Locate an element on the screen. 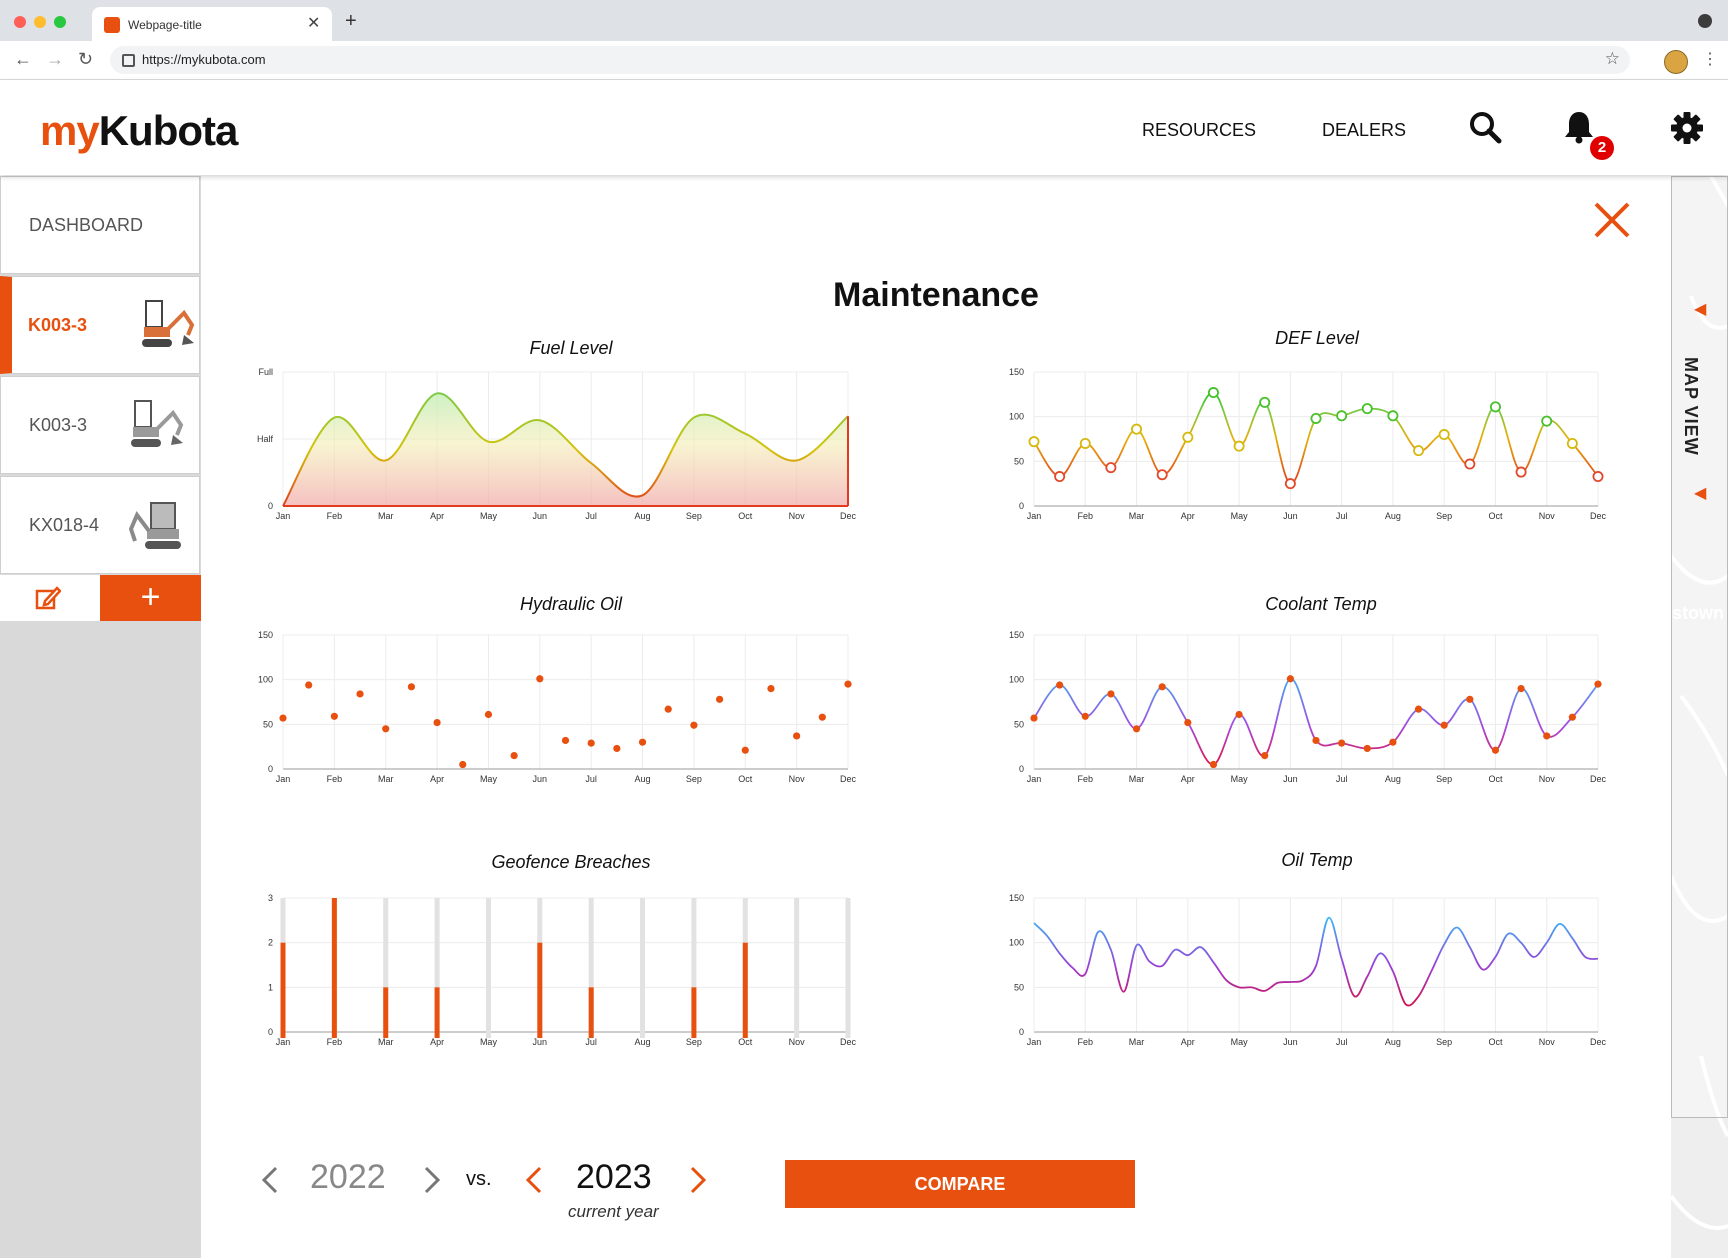 The height and width of the screenshot is (1258, 1728). bell-icon is located at coordinates (1579, 127).